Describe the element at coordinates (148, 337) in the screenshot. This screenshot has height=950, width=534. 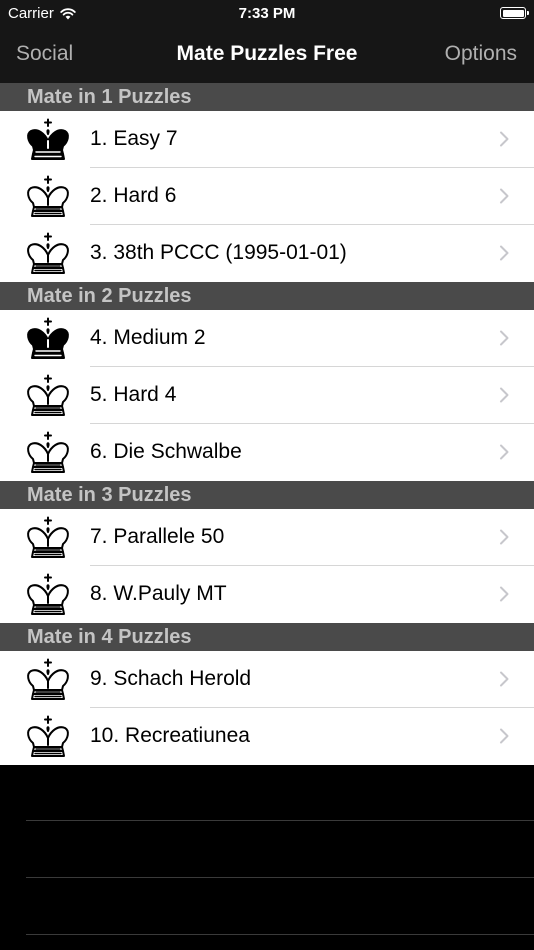
I see `puzzle-title: 4. Medium 2` at that location.